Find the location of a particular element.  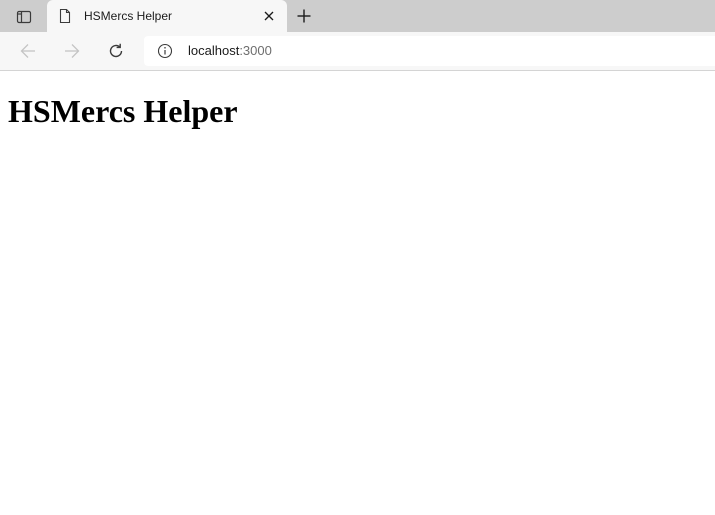

tab-actions-icon is located at coordinates (24, 17).